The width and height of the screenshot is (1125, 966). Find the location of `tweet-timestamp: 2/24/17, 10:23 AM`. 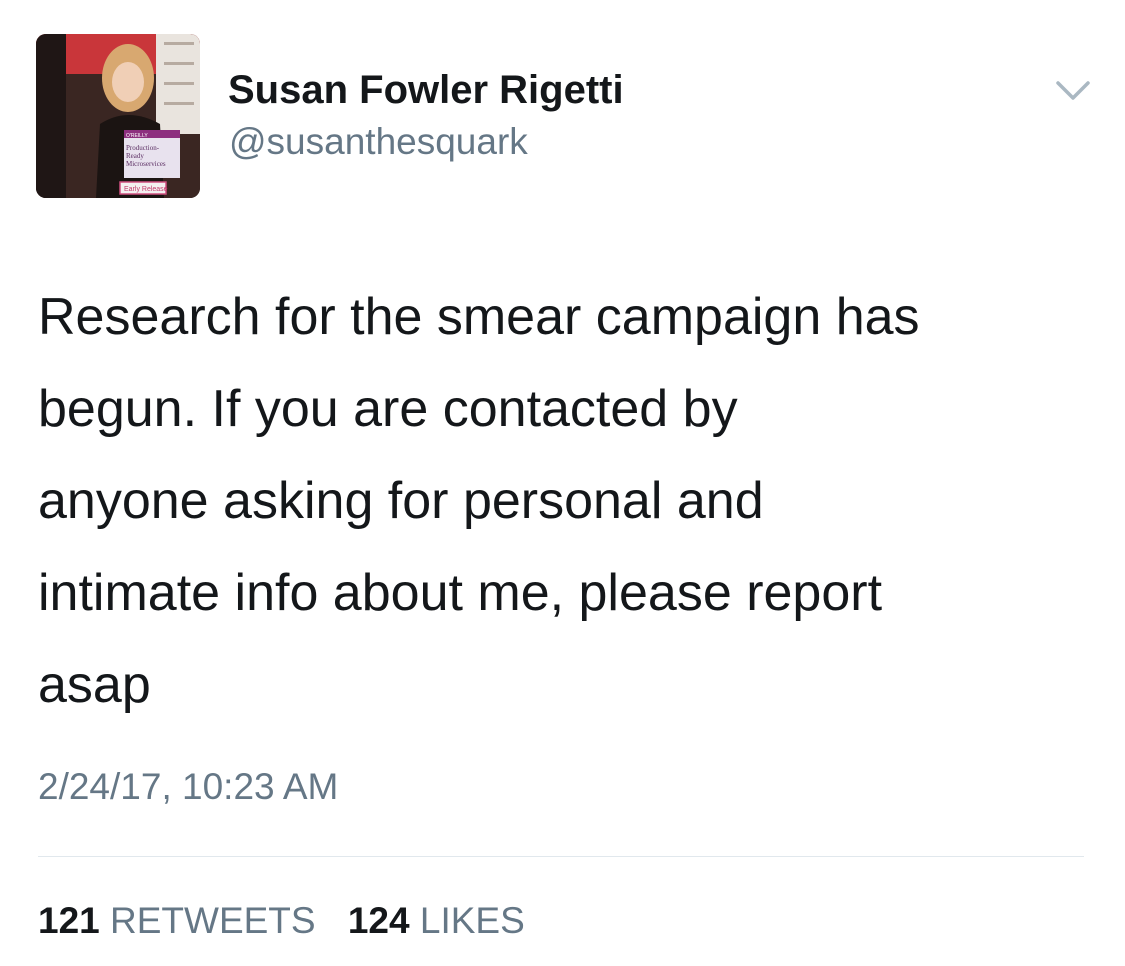

tweet-timestamp: 2/24/17, 10:23 AM is located at coordinates (188, 787).